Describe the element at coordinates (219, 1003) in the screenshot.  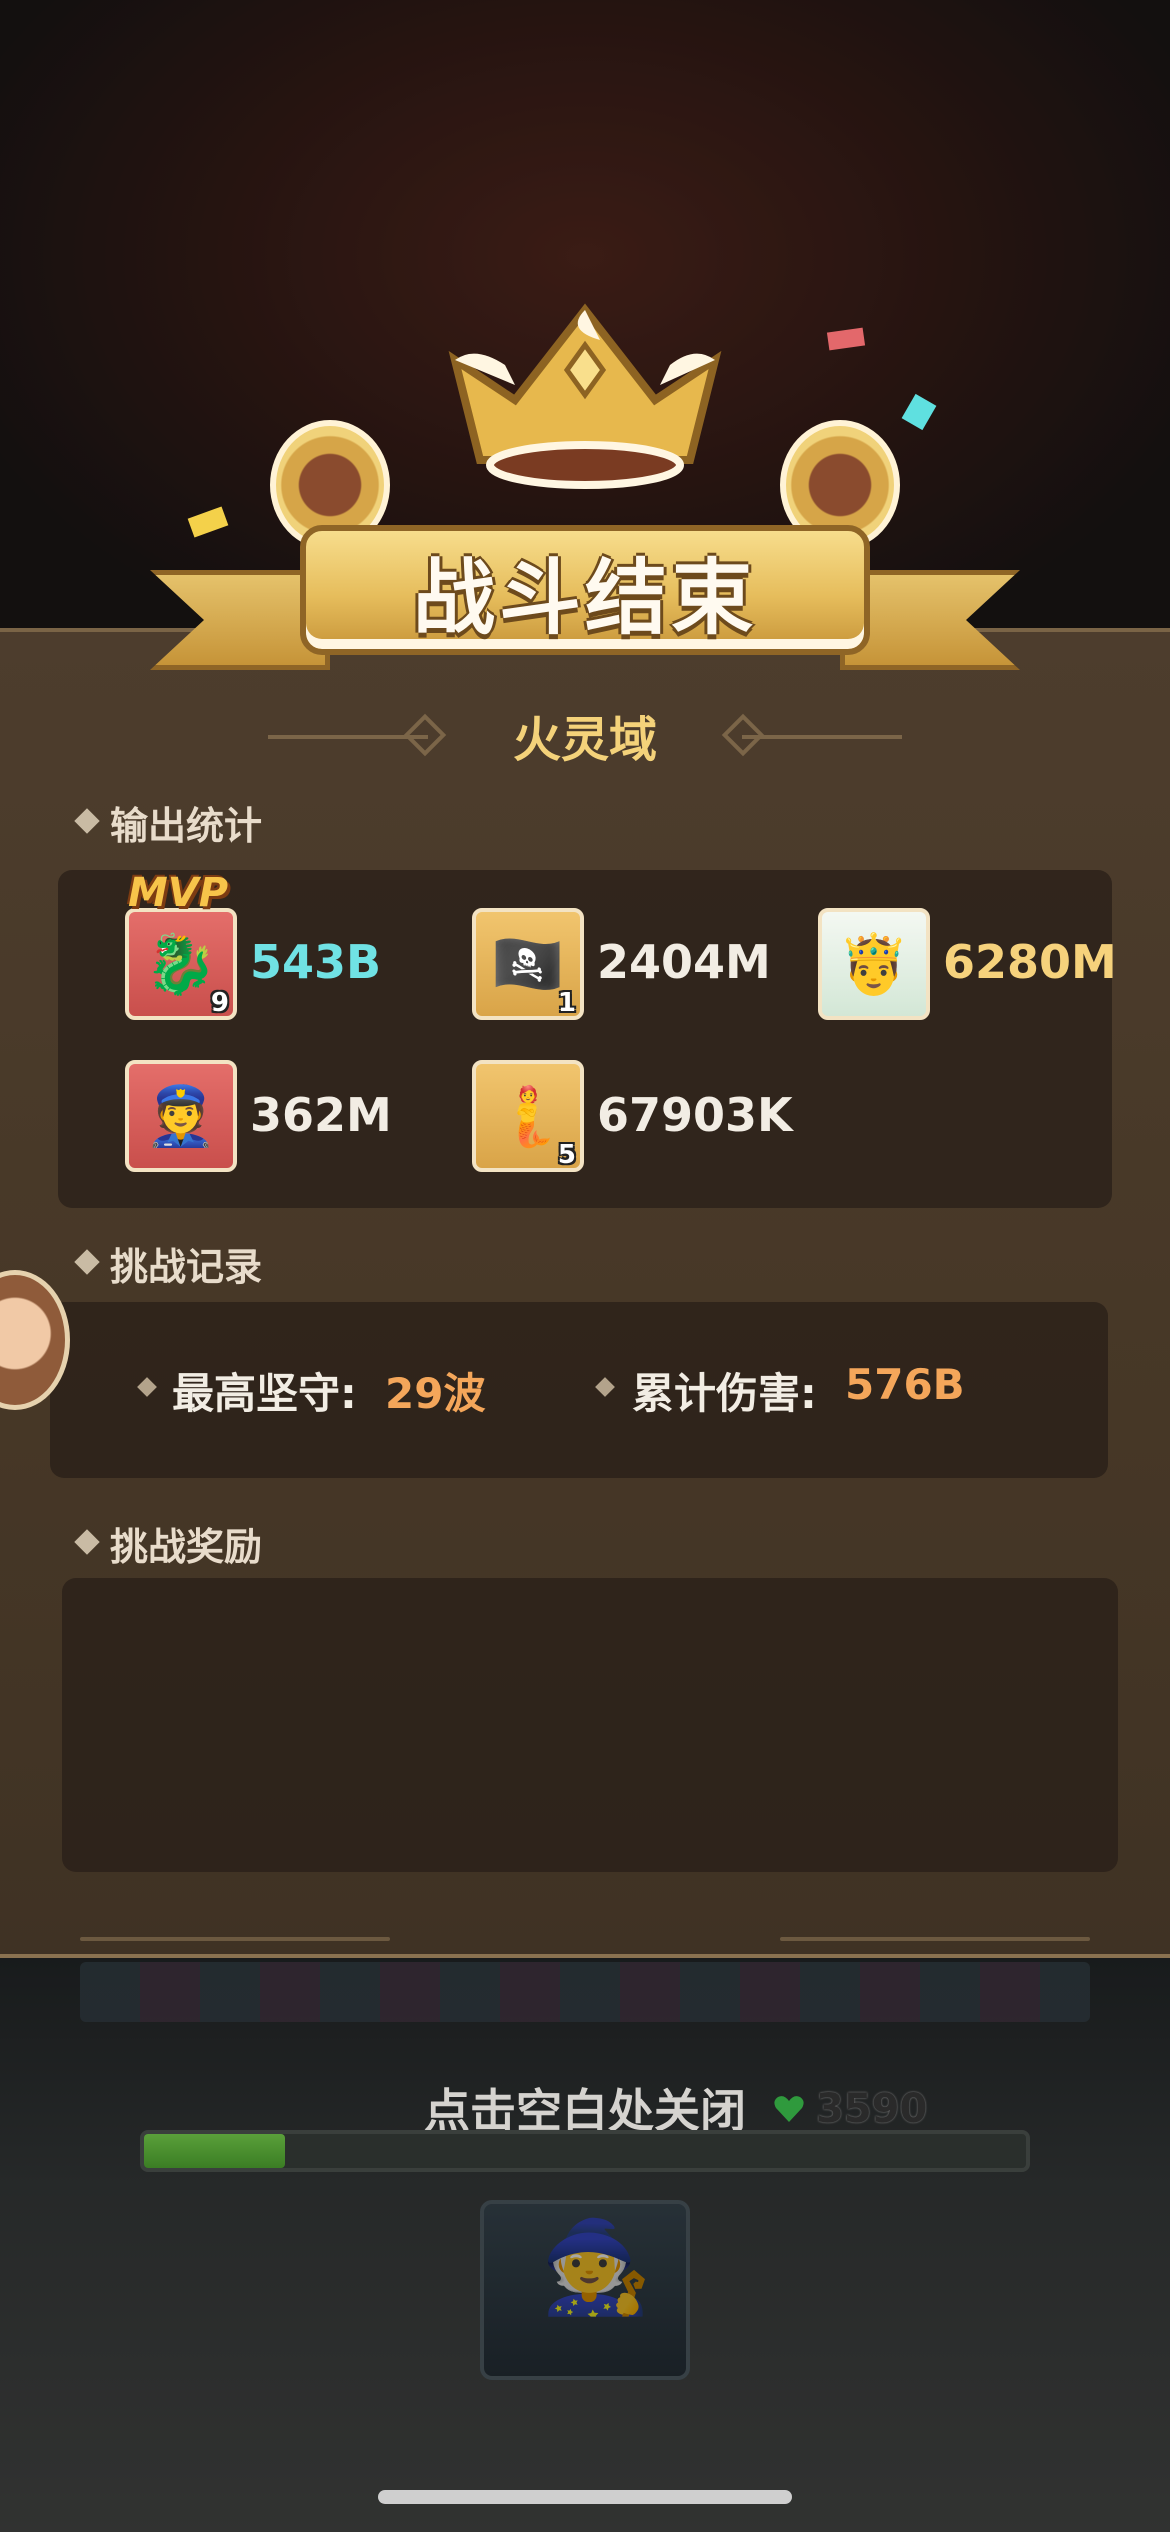
I see `hero-1-level: 9` at that location.